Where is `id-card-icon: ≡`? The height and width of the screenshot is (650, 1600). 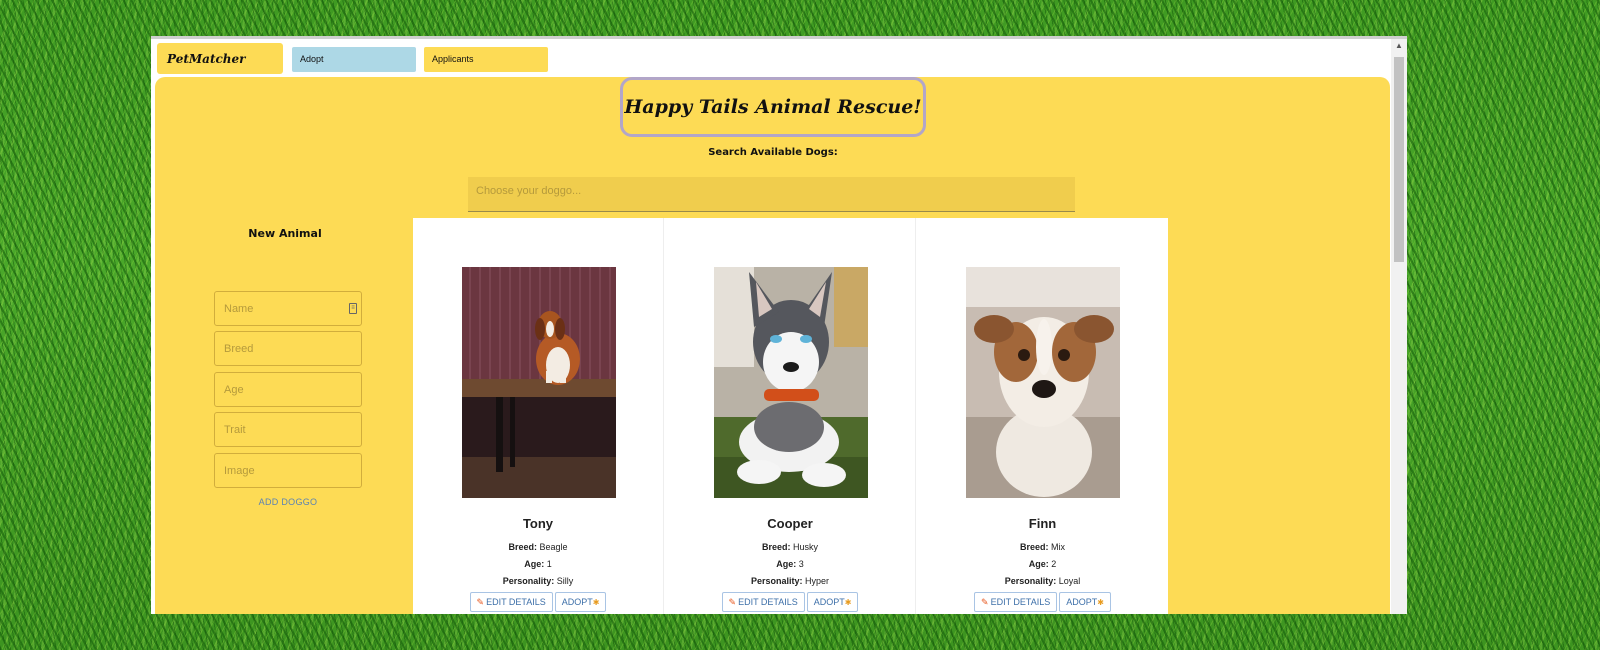
id-card-icon: ≡ is located at coordinates (353, 308).